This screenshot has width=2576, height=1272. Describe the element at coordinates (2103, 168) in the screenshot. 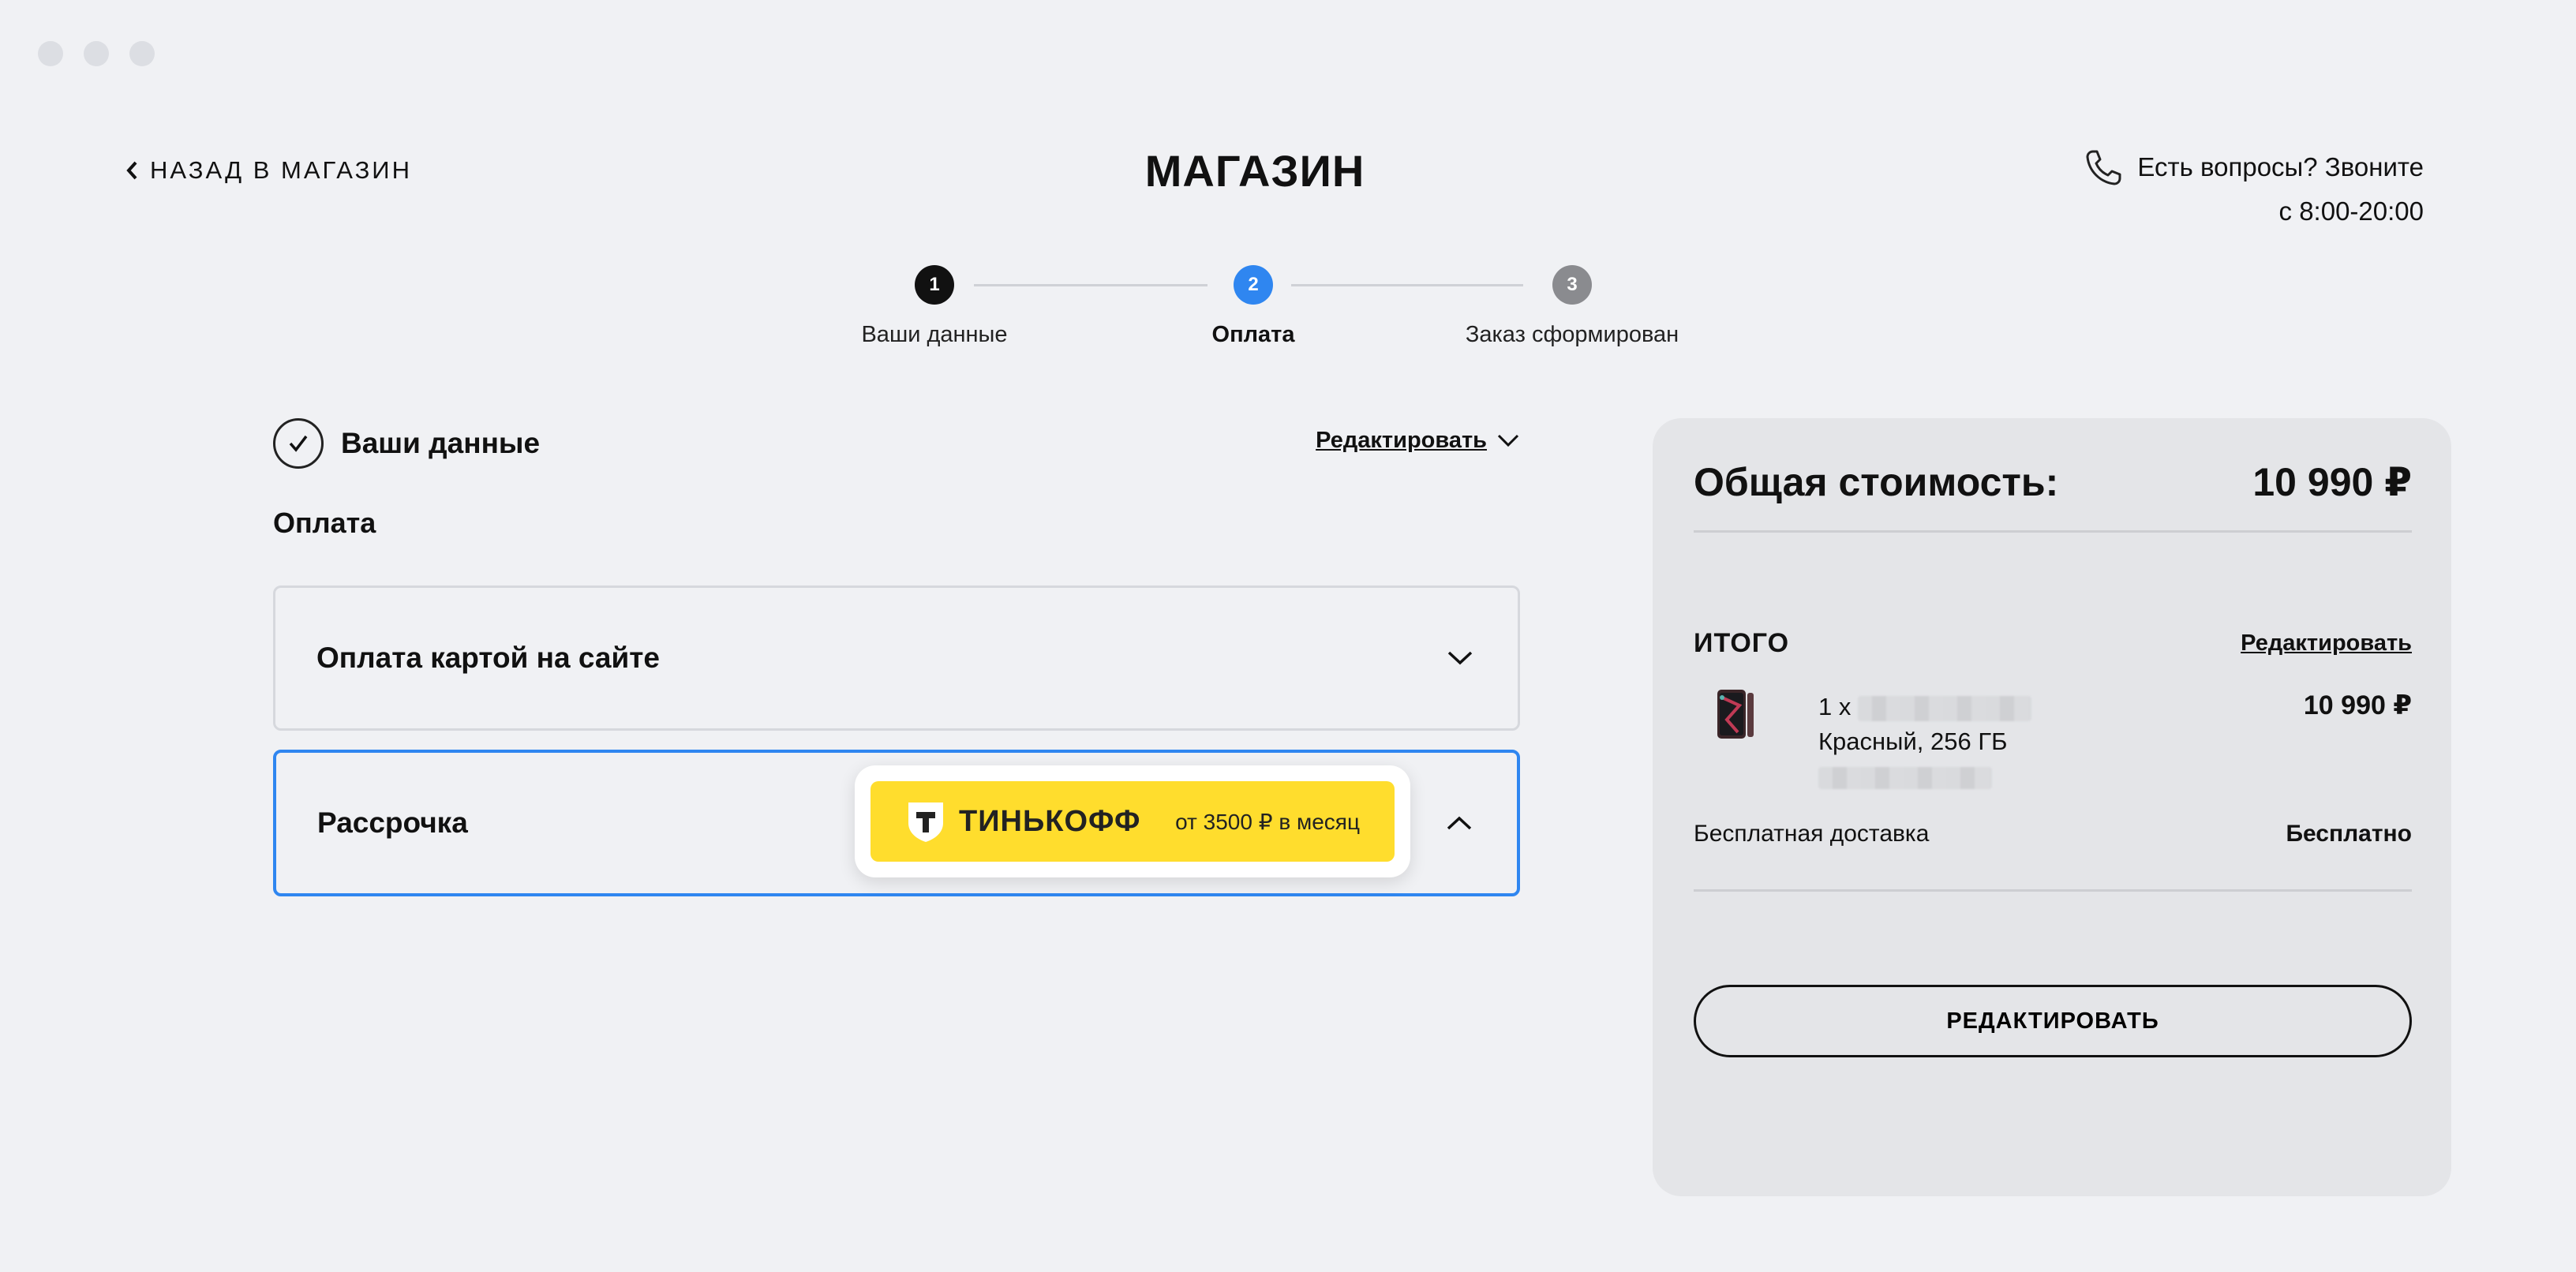

I see `phone-icon` at that location.